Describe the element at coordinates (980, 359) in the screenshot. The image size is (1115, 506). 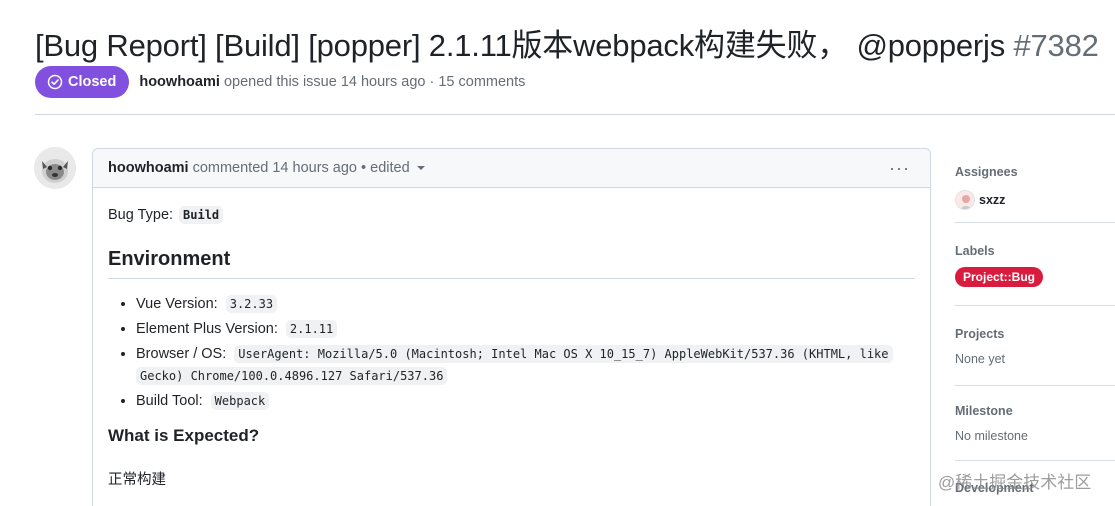
I see `projects-value: None yet` at that location.